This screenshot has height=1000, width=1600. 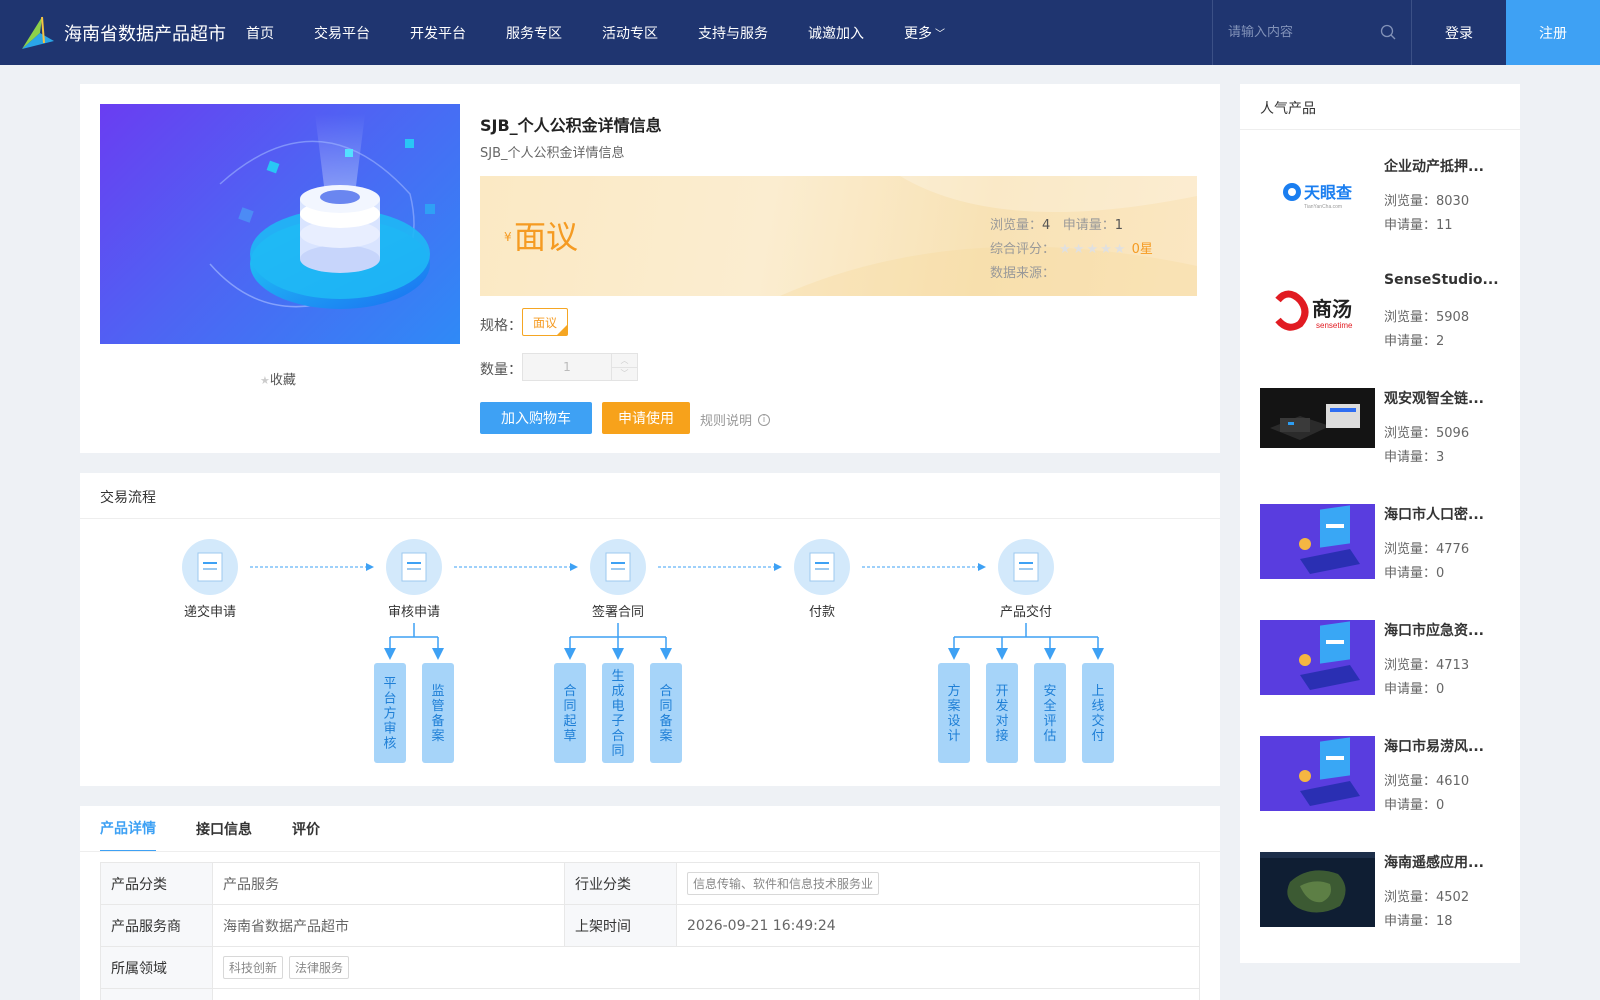 What do you see at coordinates (706, 994) in the screenshot?
I see `table-value` at bounding box center [706, 994].